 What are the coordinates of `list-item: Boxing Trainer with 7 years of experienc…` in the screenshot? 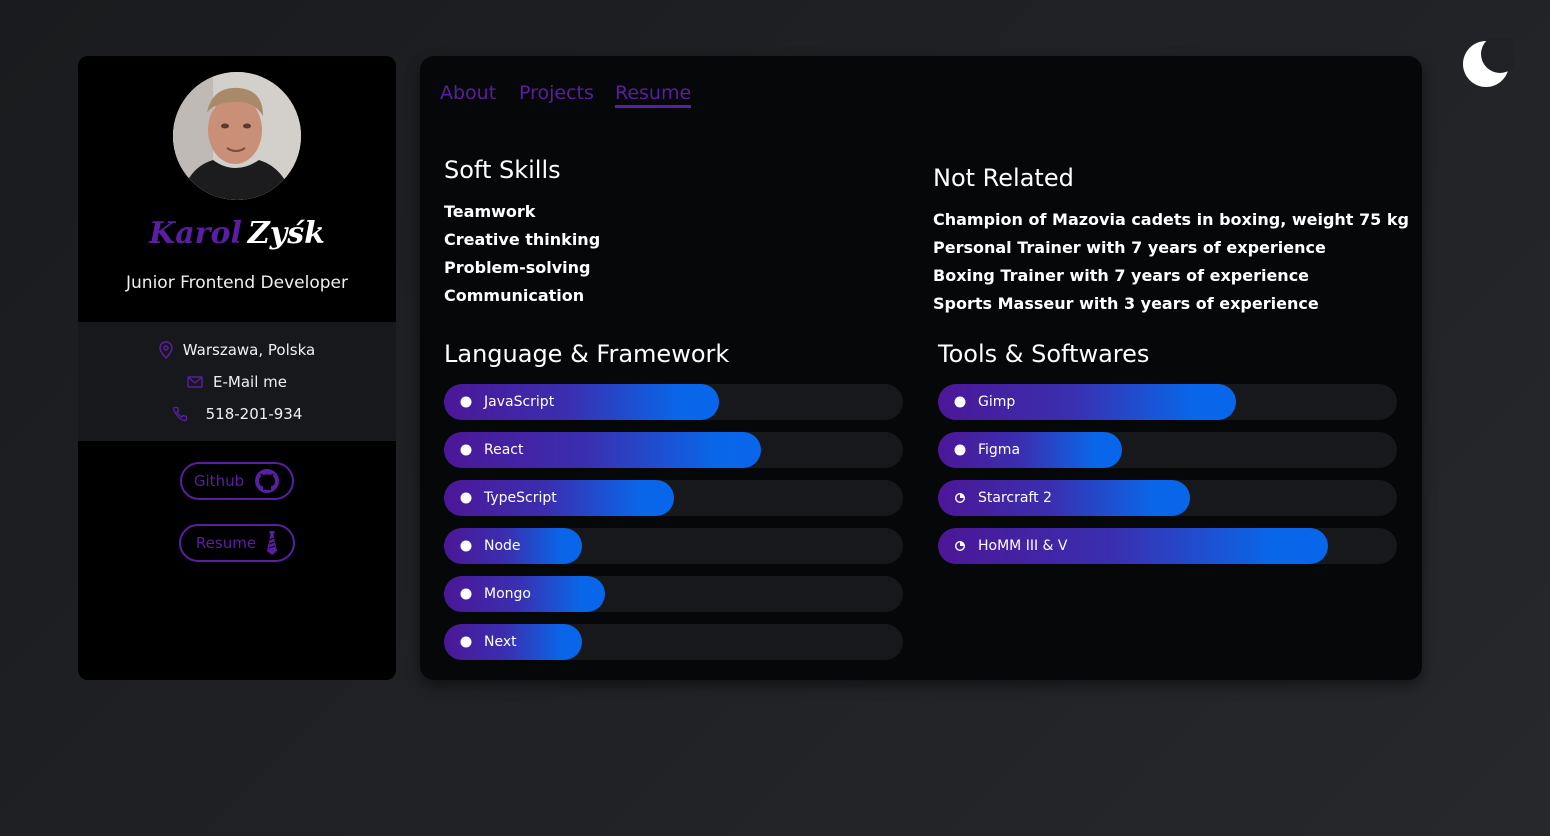 It's located at (1121, 275).